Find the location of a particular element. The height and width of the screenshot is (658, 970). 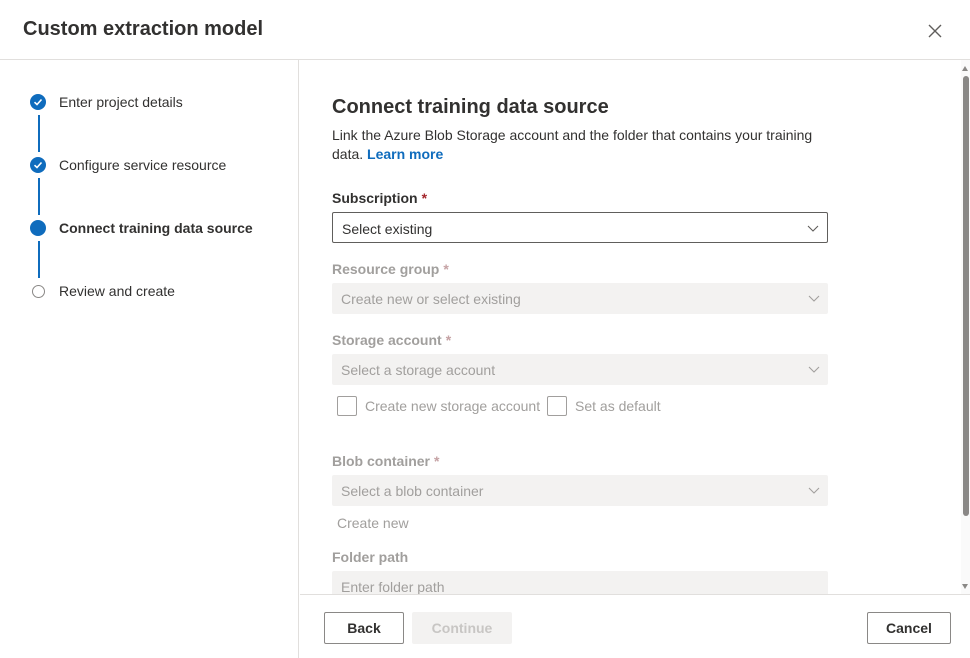

storage-account-label-text: Storage account is located at coordinates (387, 340).